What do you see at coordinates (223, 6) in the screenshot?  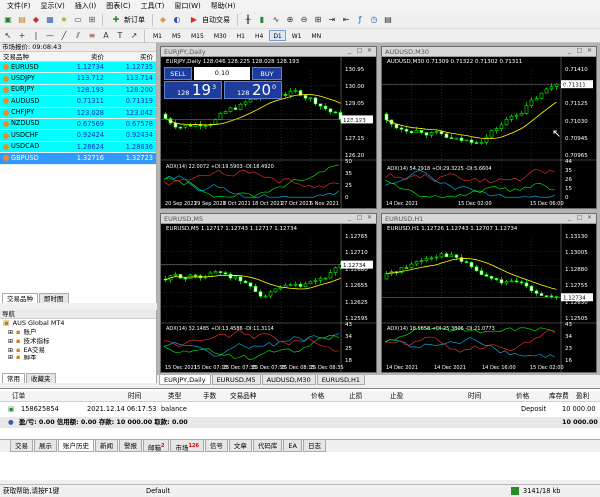 I see `menu-help: 帮助(H)` at bounding box center [223, 6].